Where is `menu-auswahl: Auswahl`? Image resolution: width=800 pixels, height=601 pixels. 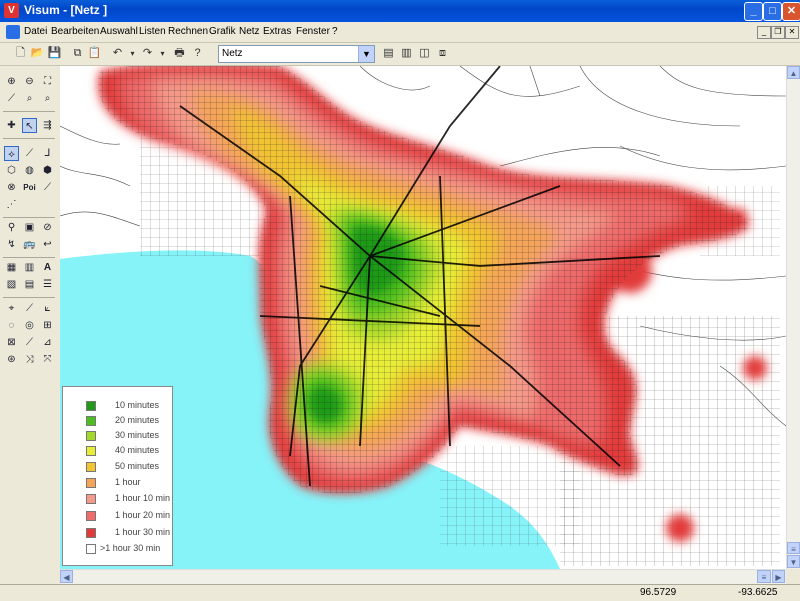 menu-auswahl: Auswahl is located at coordinates (119, 31).